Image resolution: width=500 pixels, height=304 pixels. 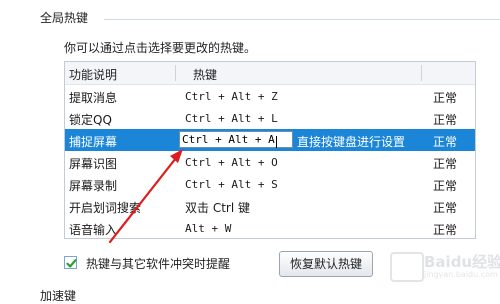 I want to click on section-description: 你可以通过点击选择要更改的热键。, so click(x=160, y=48).